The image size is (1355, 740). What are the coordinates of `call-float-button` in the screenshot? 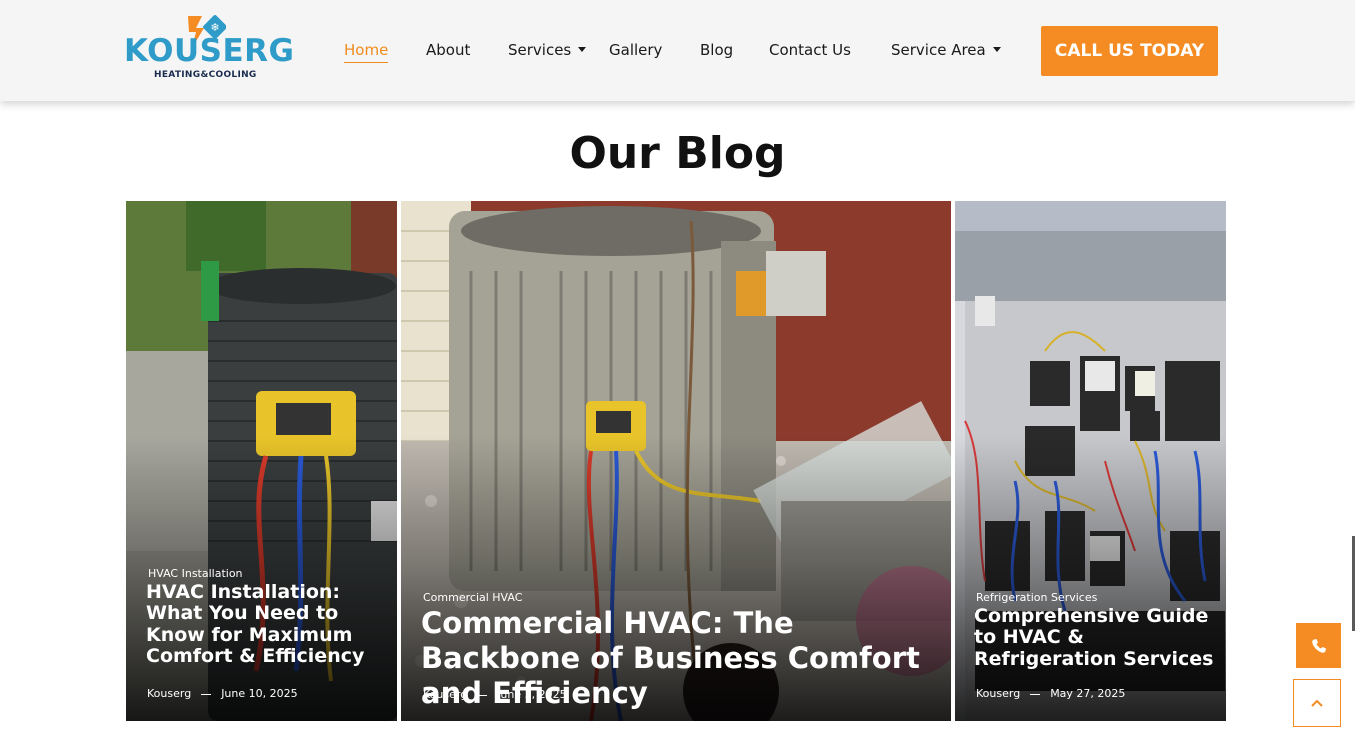 It's located at (1318, 645).